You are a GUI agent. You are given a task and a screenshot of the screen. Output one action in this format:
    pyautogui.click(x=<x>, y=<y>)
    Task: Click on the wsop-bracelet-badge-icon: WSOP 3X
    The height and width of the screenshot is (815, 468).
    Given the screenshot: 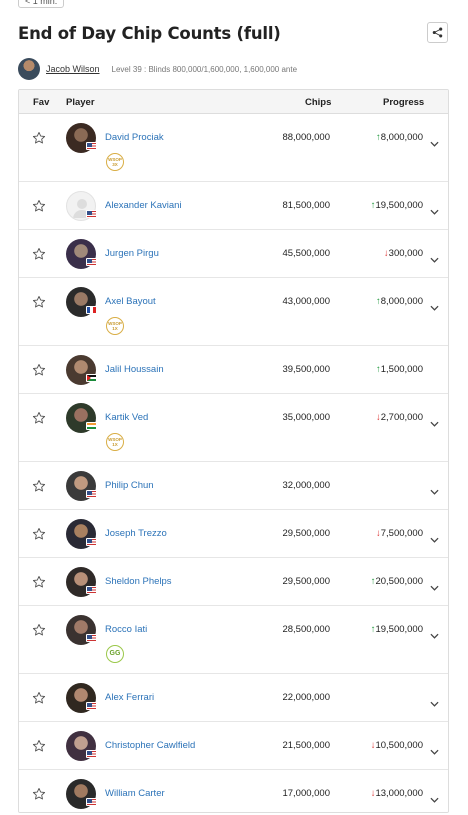 What is the action you would take?
    pyautogui.click(x=115, y=162)
    